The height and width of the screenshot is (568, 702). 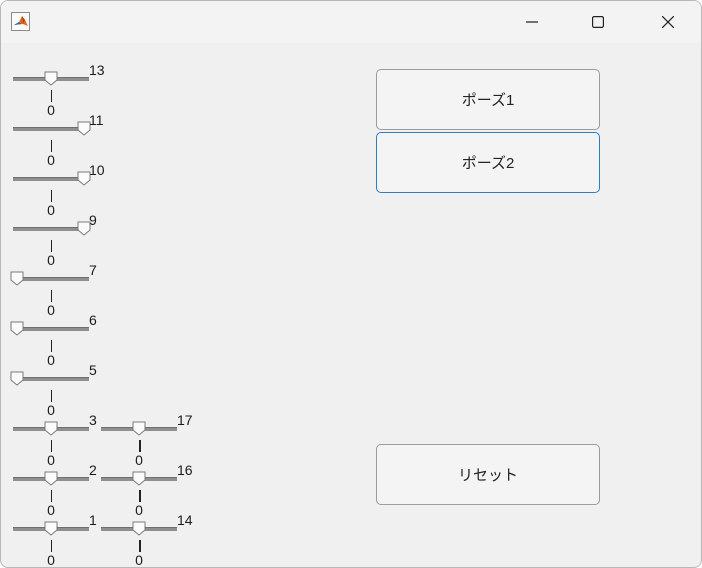 What do you see at coordinates (185, 470) in the screenshot?
I see `slider-max-label: 16` at bounding box center [185, 470].